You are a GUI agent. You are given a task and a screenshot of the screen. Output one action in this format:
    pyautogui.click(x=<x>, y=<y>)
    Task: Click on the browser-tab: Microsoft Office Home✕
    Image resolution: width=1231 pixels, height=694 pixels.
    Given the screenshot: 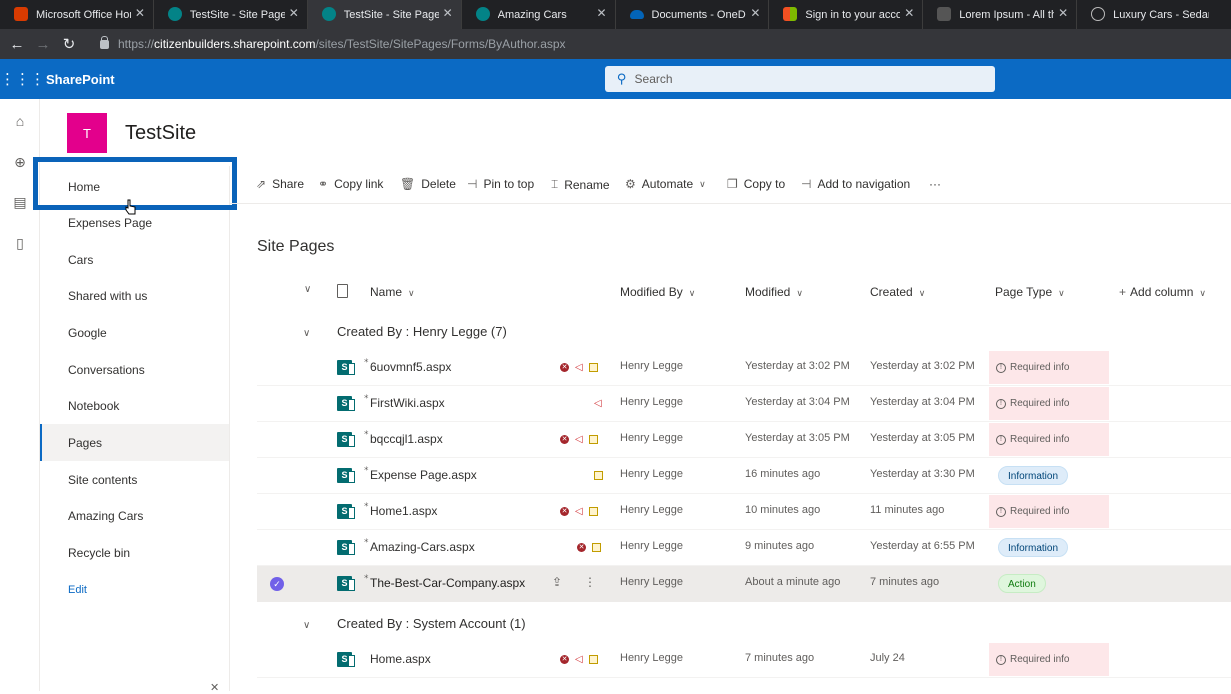 What is the action you would take?
    pyautogui.click(x=77, y=14)
    